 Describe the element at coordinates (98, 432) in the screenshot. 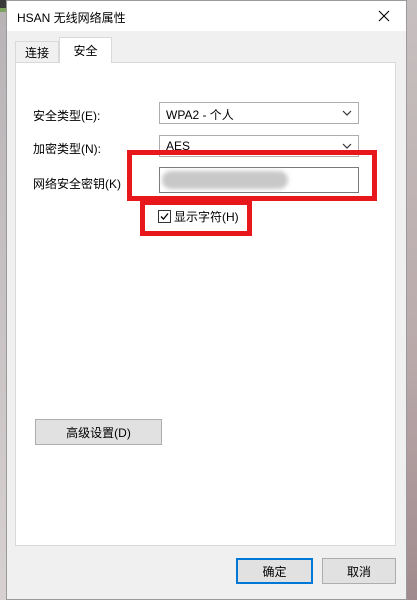

I see `advanced-settings-button: 高级设置(D)` at that location.